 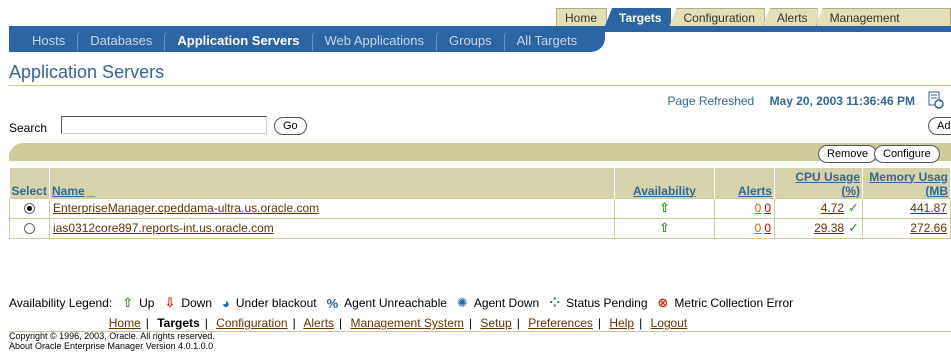 What do you see at coordinates (68, 190) in the screenshot?
I see `col-name-label: Name` at bounding box center [68, 190].